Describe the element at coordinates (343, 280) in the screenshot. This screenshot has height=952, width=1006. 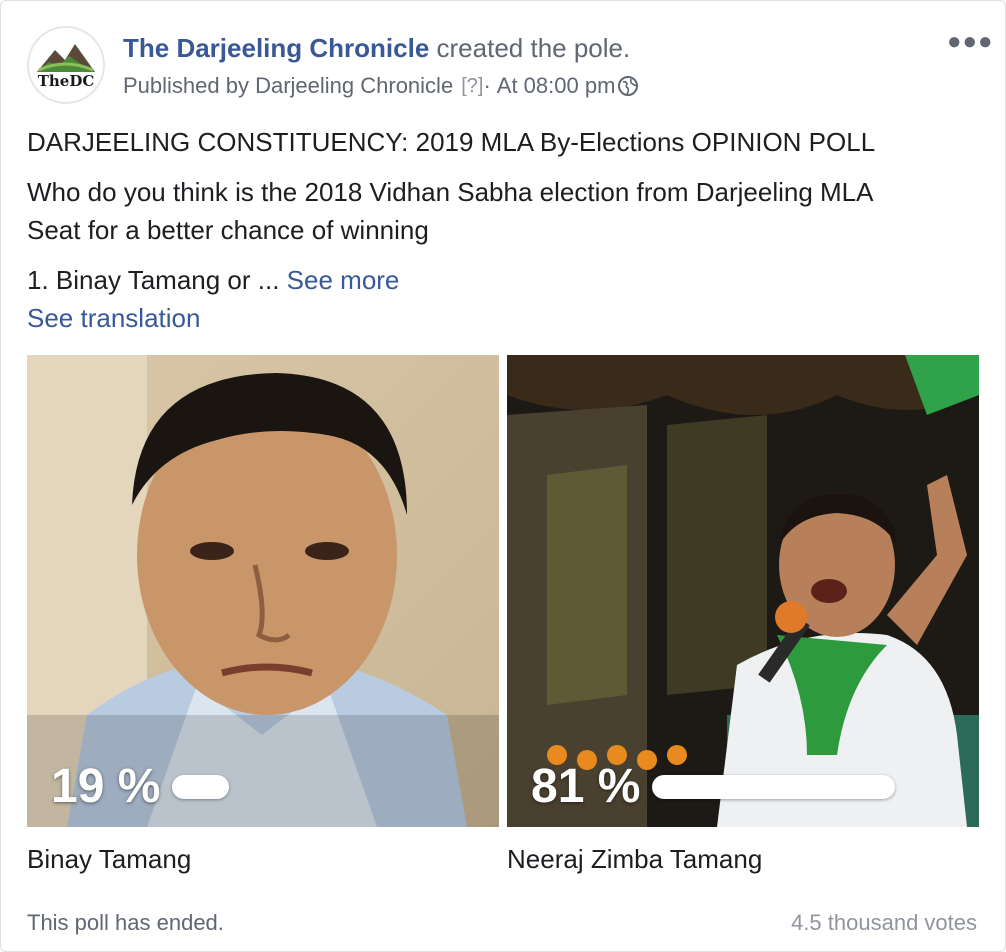
I see `see-more-link: See more` at that location.